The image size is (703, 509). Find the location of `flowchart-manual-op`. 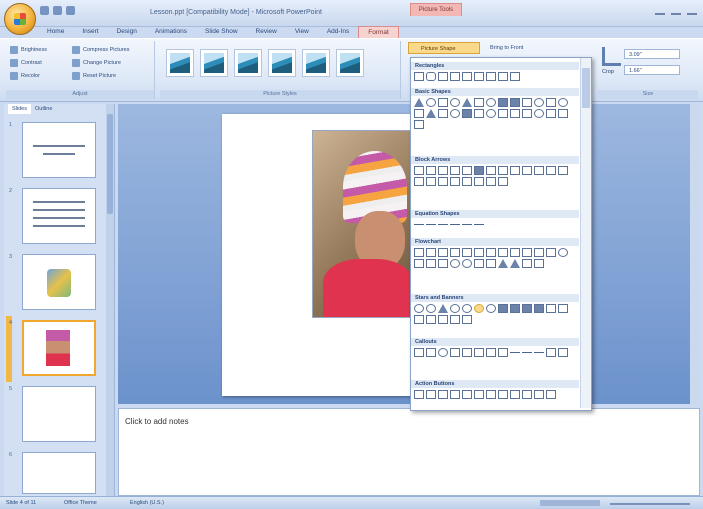

flowchart-manual-op is located at coordinates (551, 252).